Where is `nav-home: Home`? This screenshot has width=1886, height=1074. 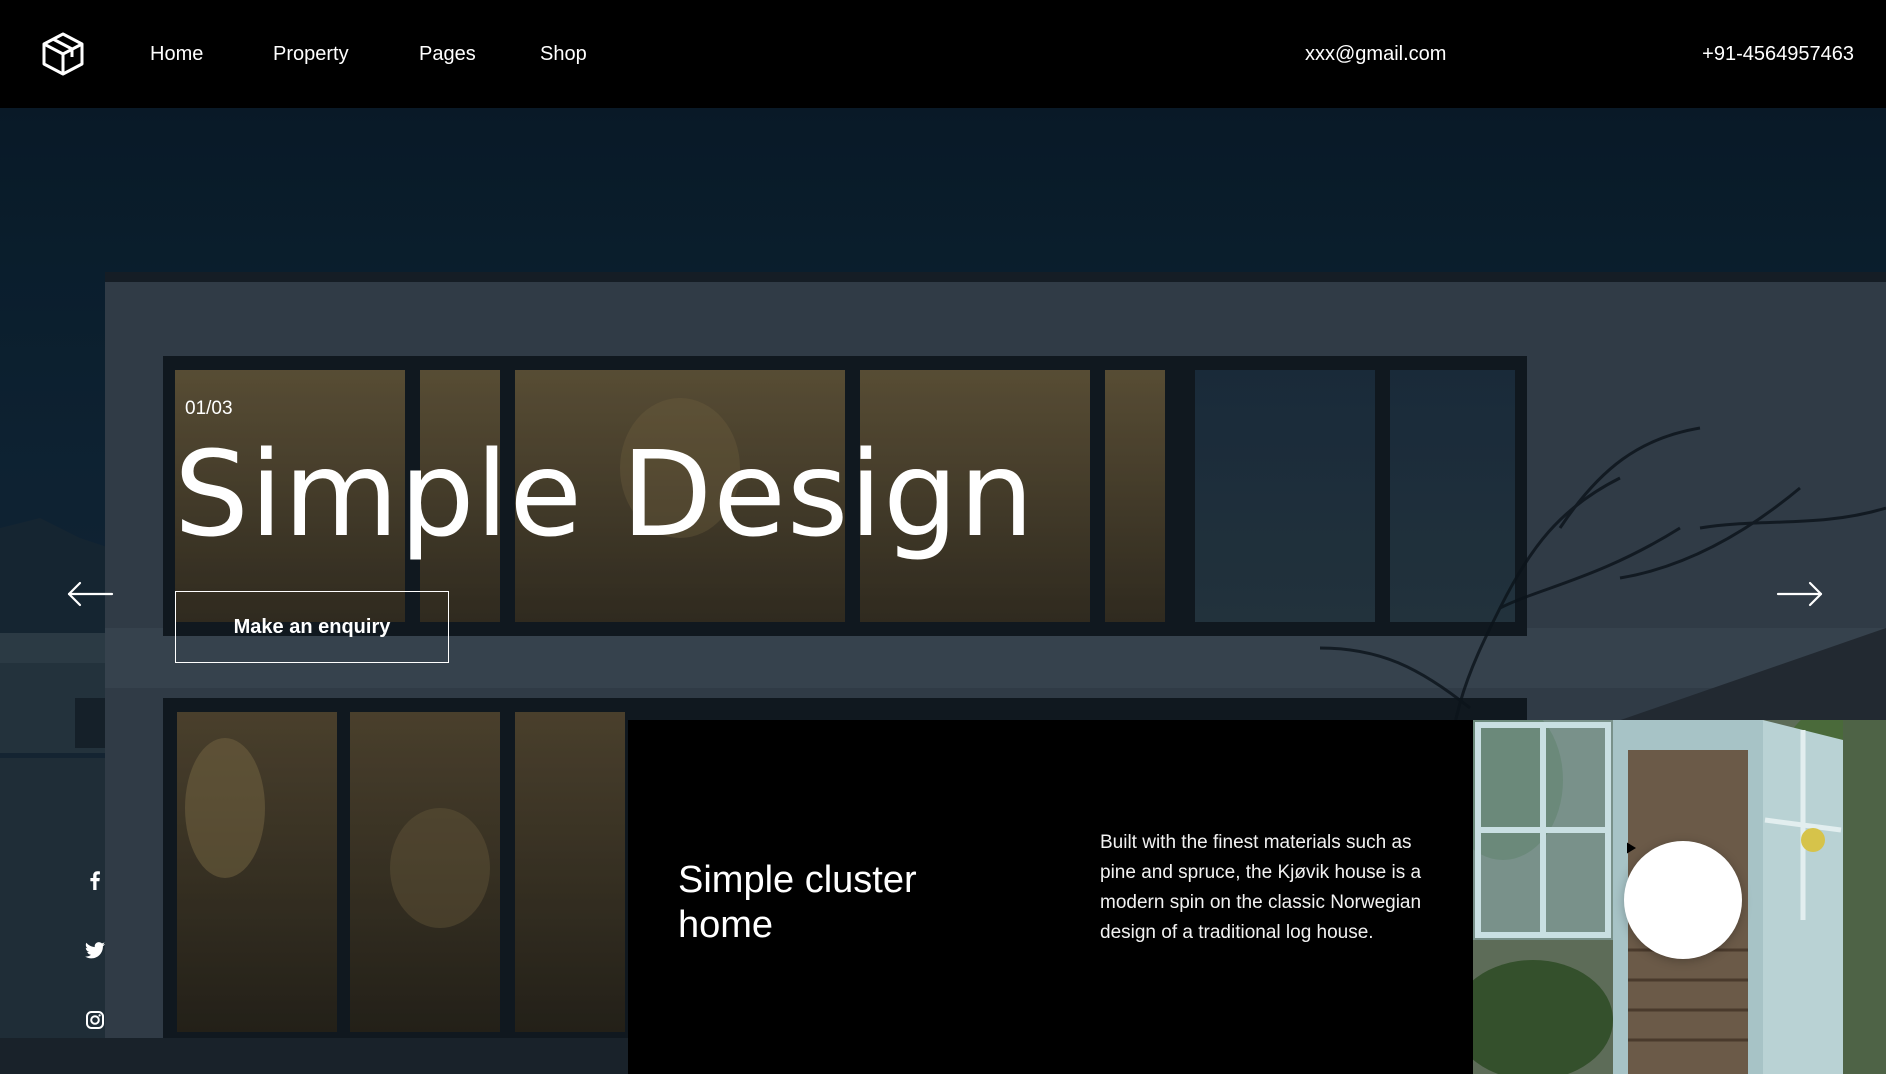
nav-home: Home is located at coordinates (176, 54).